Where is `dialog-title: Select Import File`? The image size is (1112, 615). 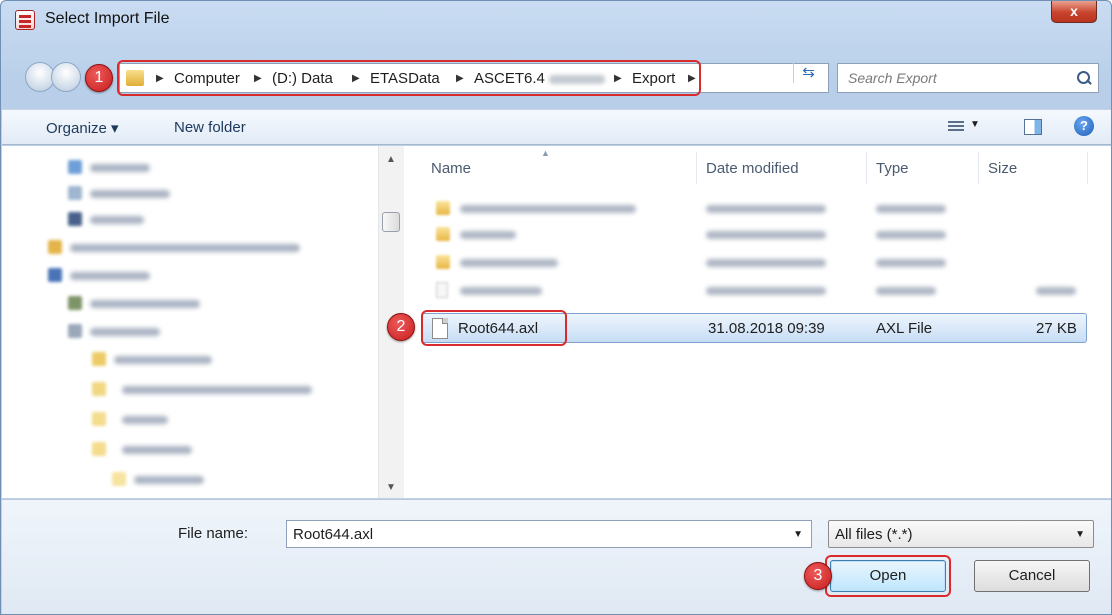
dialog-title: Select Import File is located at coordinates (107, 18).